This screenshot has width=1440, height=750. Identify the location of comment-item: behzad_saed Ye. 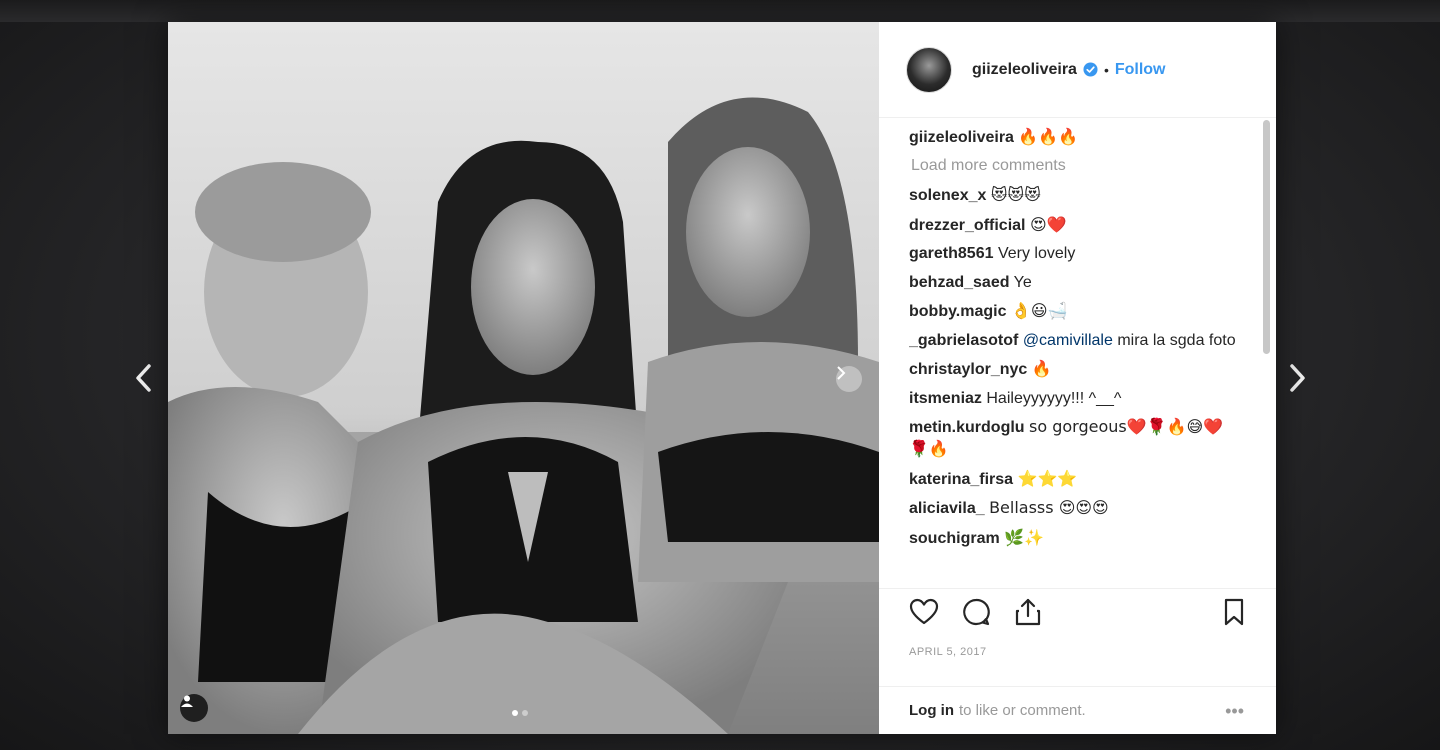
(1074, 282).